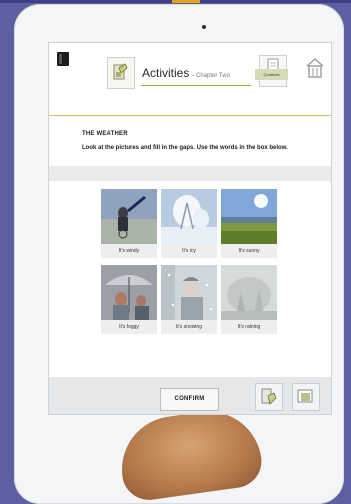 The image size is (351, 504). Describe the element at coordinates (196, 85) in the screenshot. I see `title-underline` at that location.